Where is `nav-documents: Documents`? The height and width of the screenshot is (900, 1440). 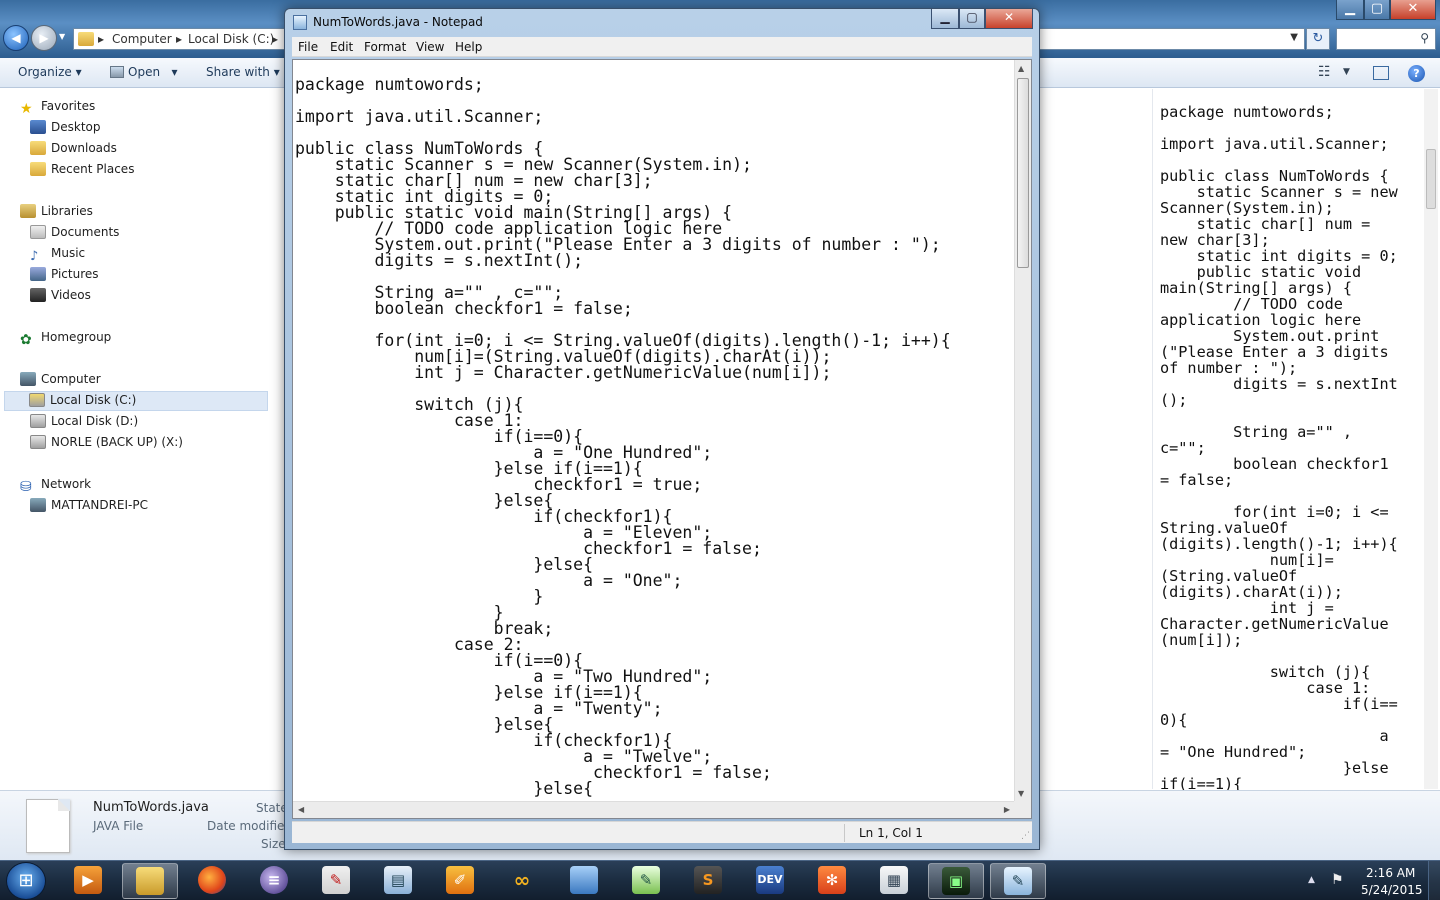 nav-documents: Documents is located at coordinates (74, 235).